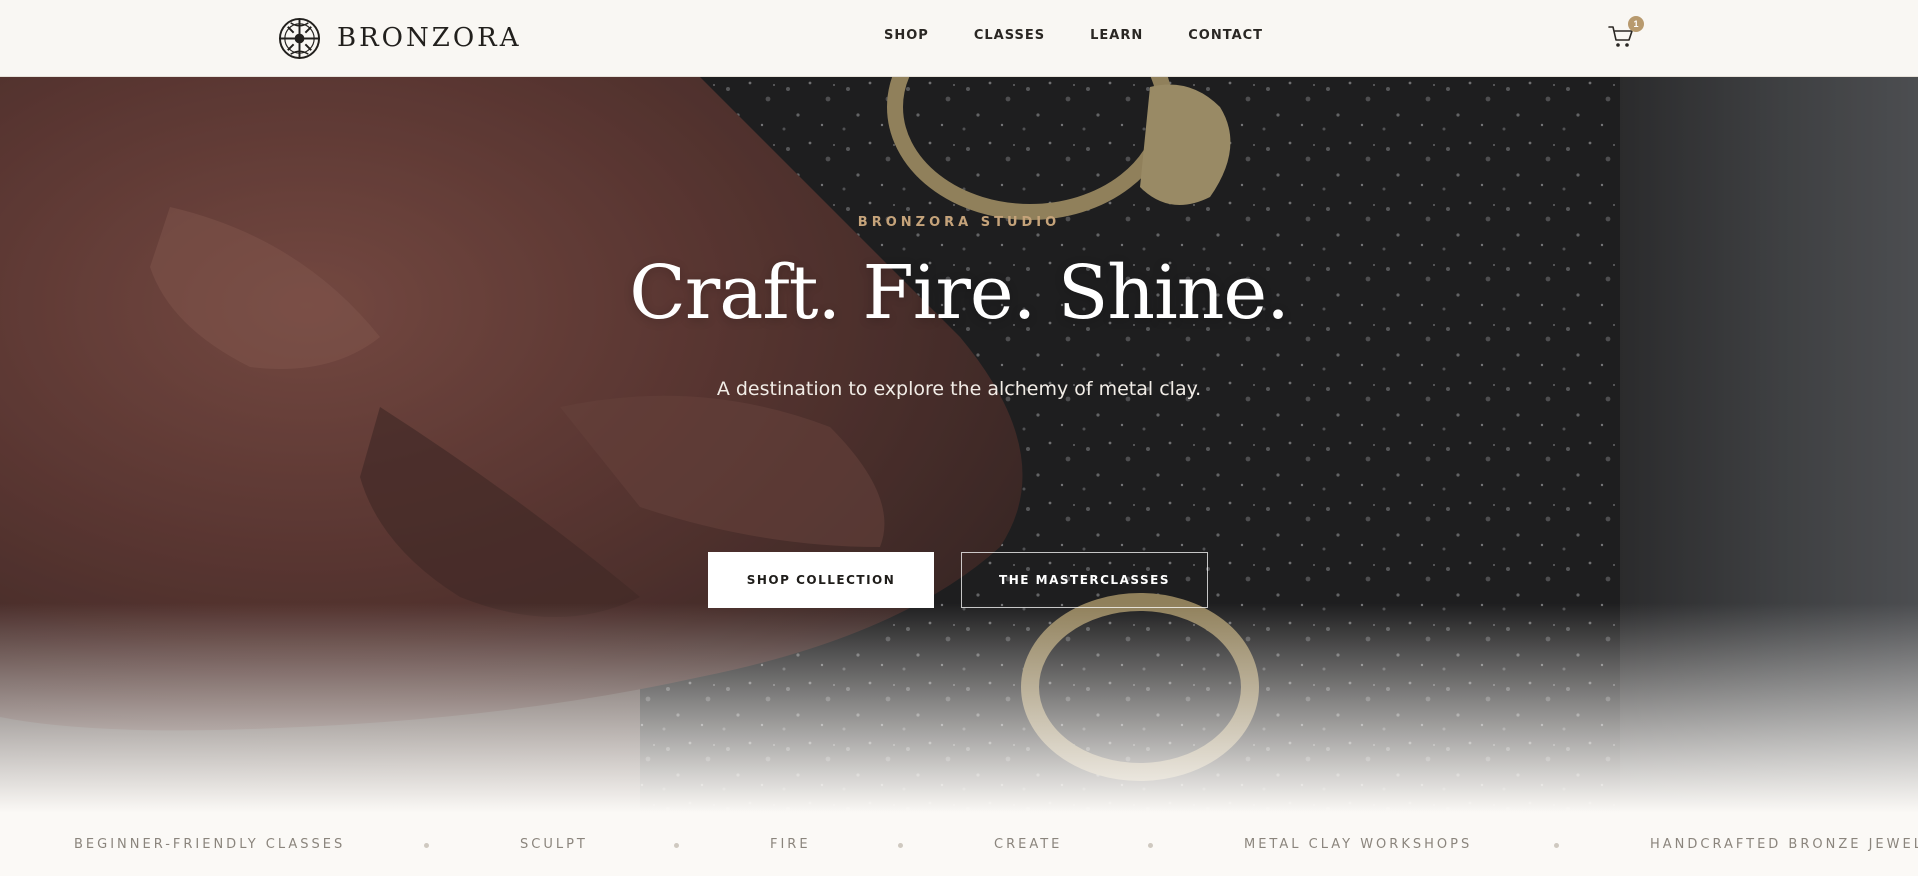  I want to click on marquee-item: SCULPT, so click(554, 844).